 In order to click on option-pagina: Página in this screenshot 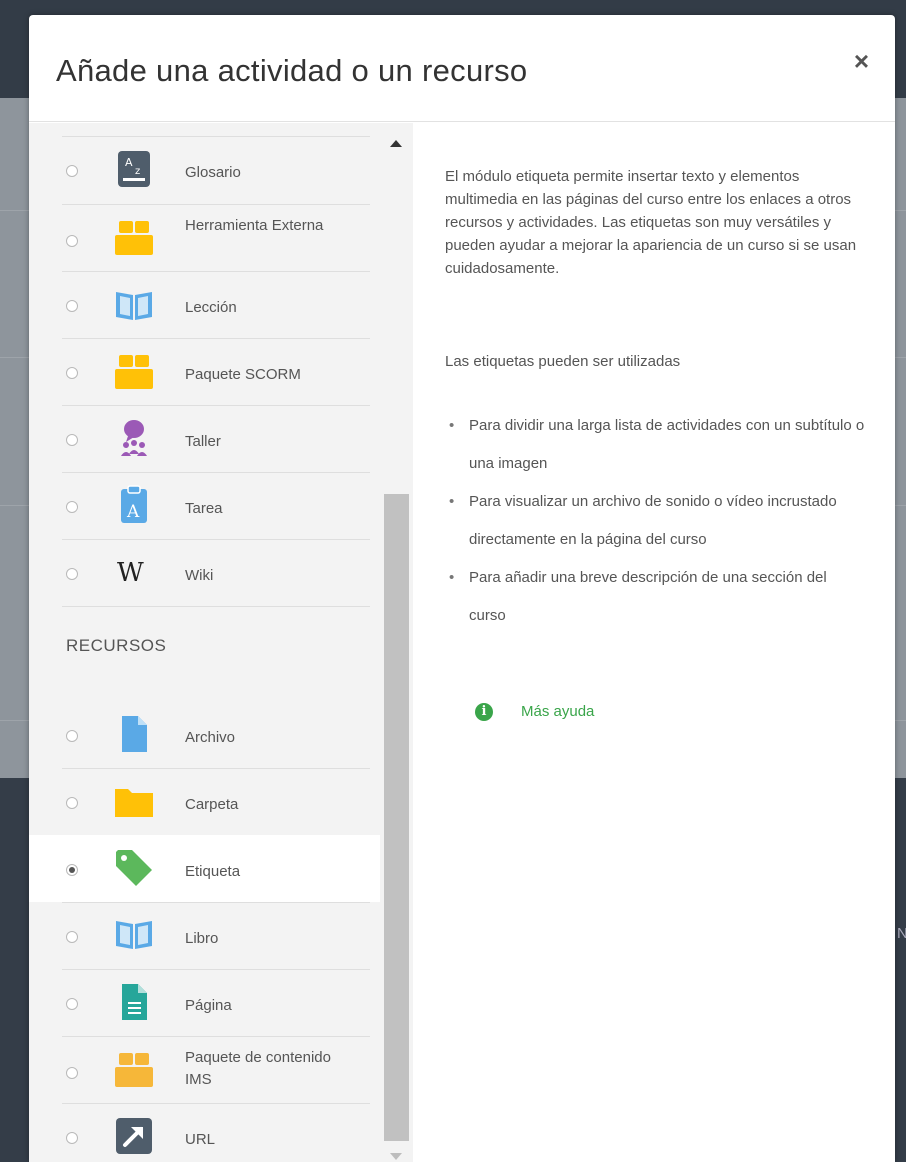, I will do `click(204, 1003)`.